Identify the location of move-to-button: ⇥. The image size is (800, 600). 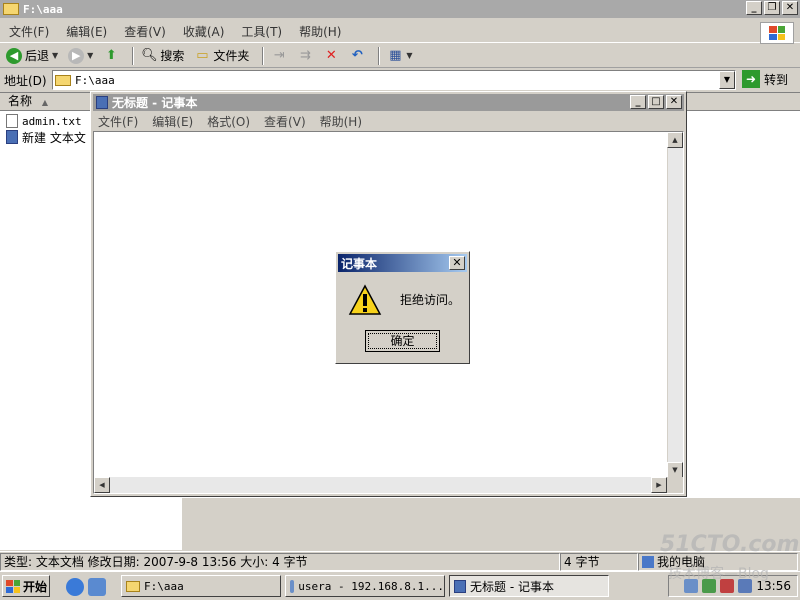
(279, 56).